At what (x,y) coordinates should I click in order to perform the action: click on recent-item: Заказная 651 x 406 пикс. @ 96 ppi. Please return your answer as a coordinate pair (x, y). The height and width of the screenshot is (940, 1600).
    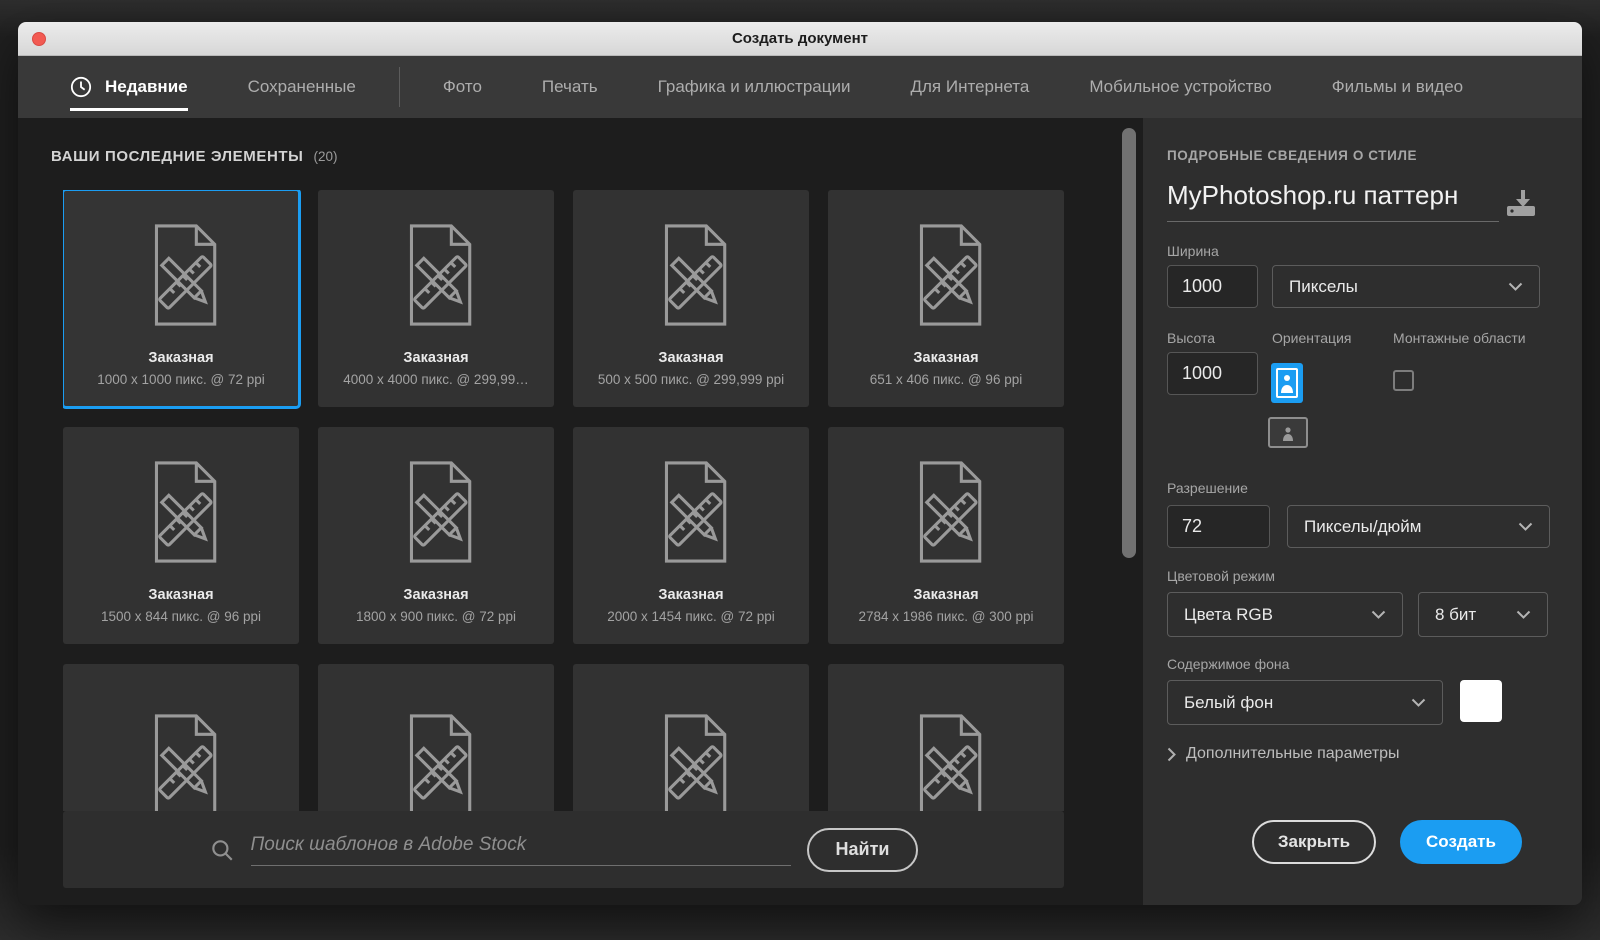
    Looking at the image, I should click on (946, 298).